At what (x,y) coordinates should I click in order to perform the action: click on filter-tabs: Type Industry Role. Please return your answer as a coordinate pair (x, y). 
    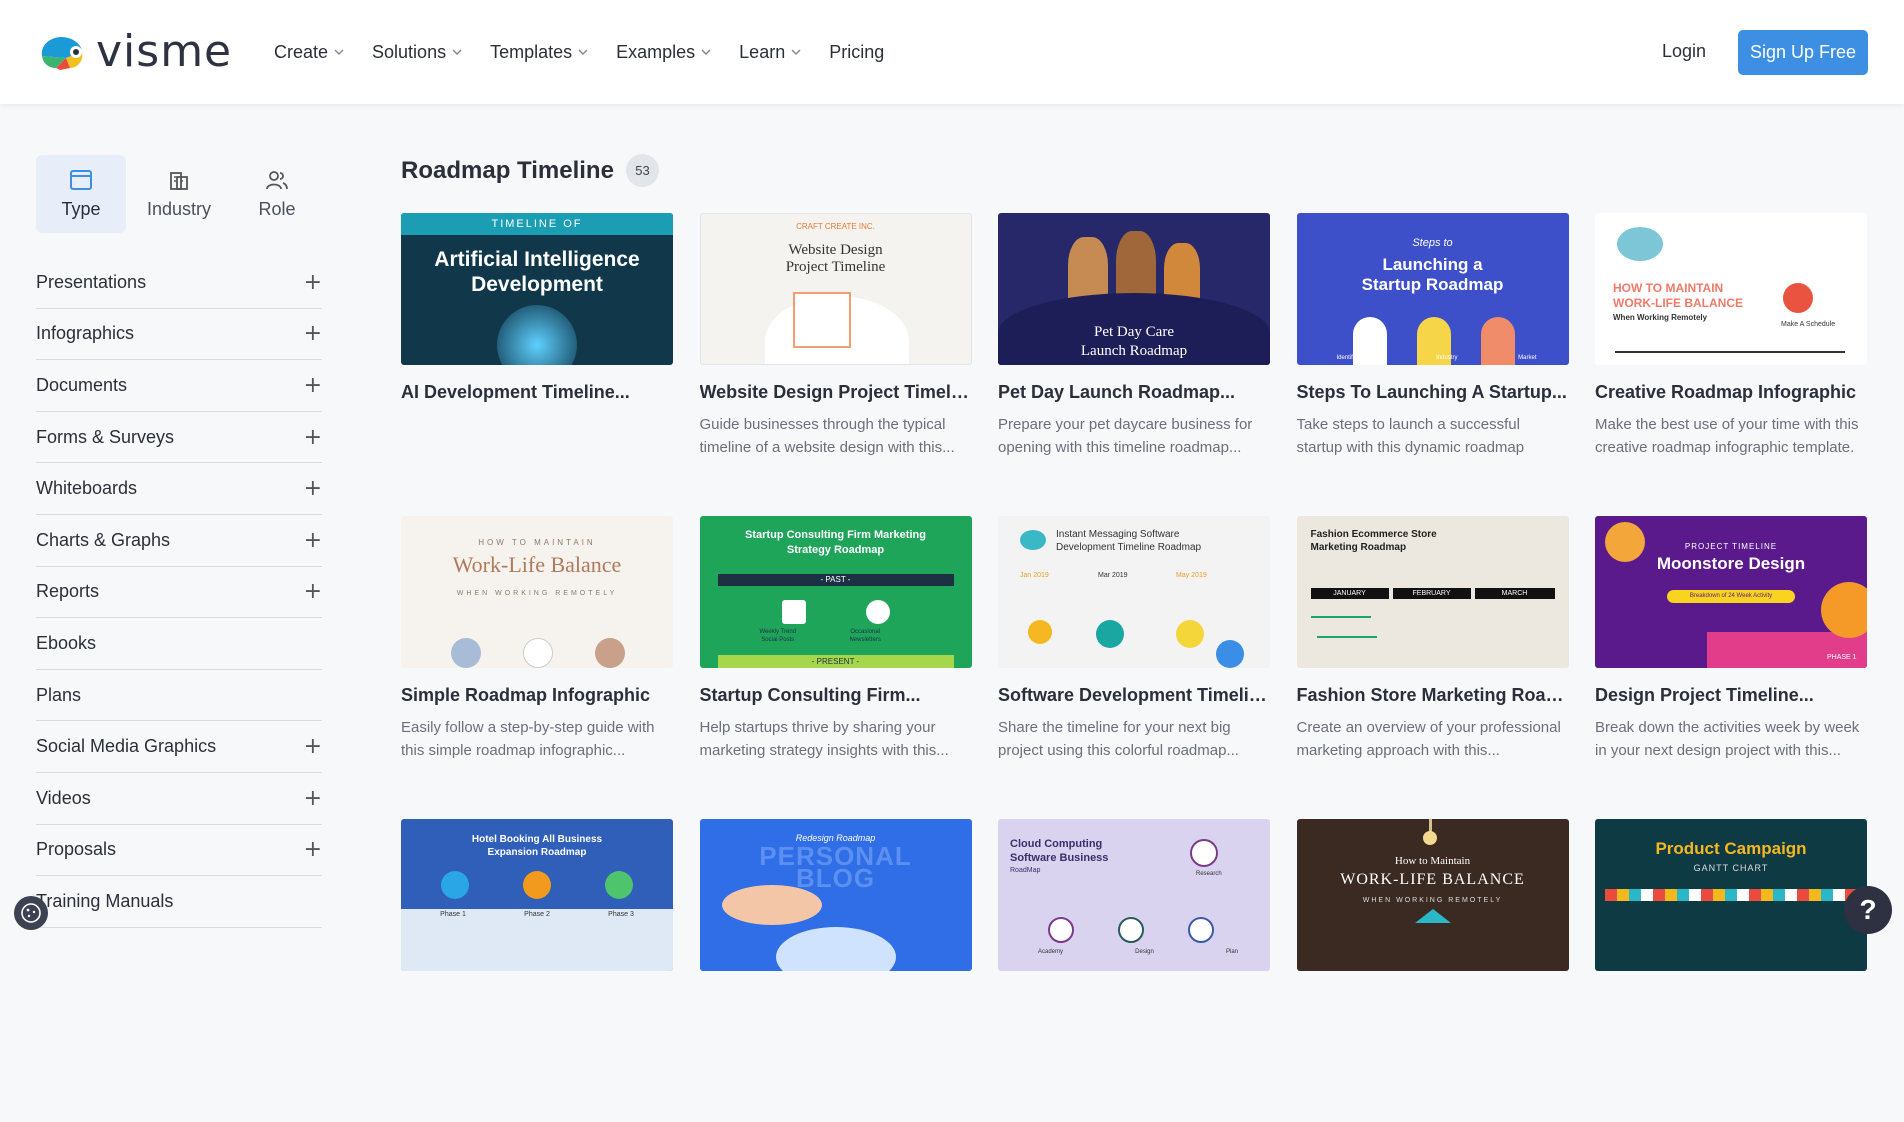
    Looking at the image, I should click on (183, 194).